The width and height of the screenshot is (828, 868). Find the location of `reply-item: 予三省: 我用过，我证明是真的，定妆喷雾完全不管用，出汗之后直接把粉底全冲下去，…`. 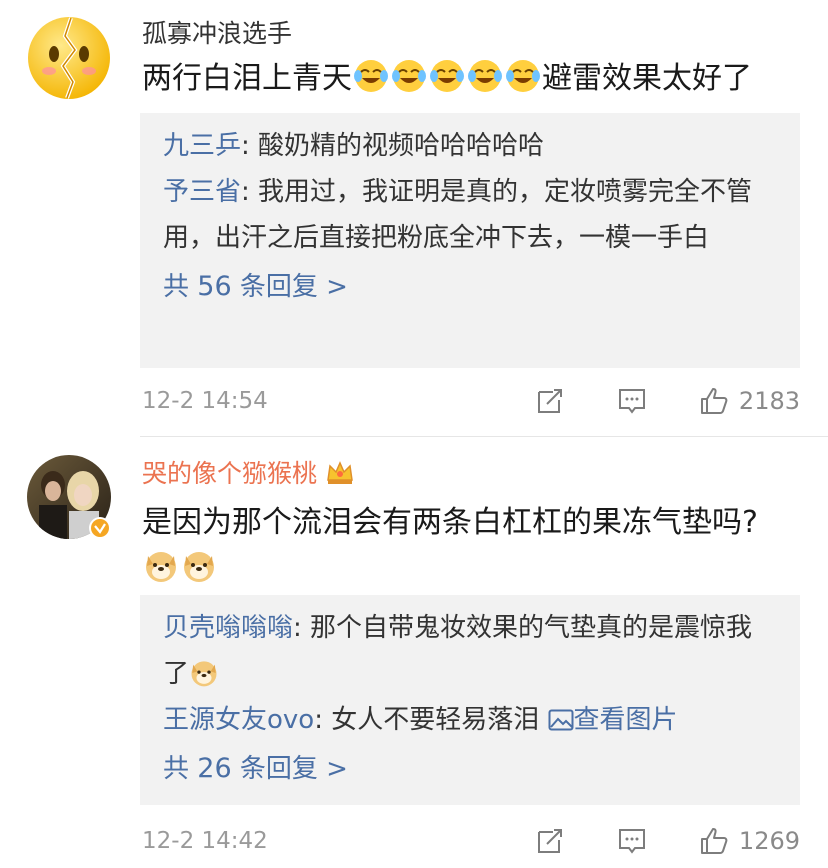

reply-item: 予三省: 我用过，我证明是真的，定妆喷雾完全不管用，出汗之后直接把粉底全冲下去，… is located at coordinates (470, 215).